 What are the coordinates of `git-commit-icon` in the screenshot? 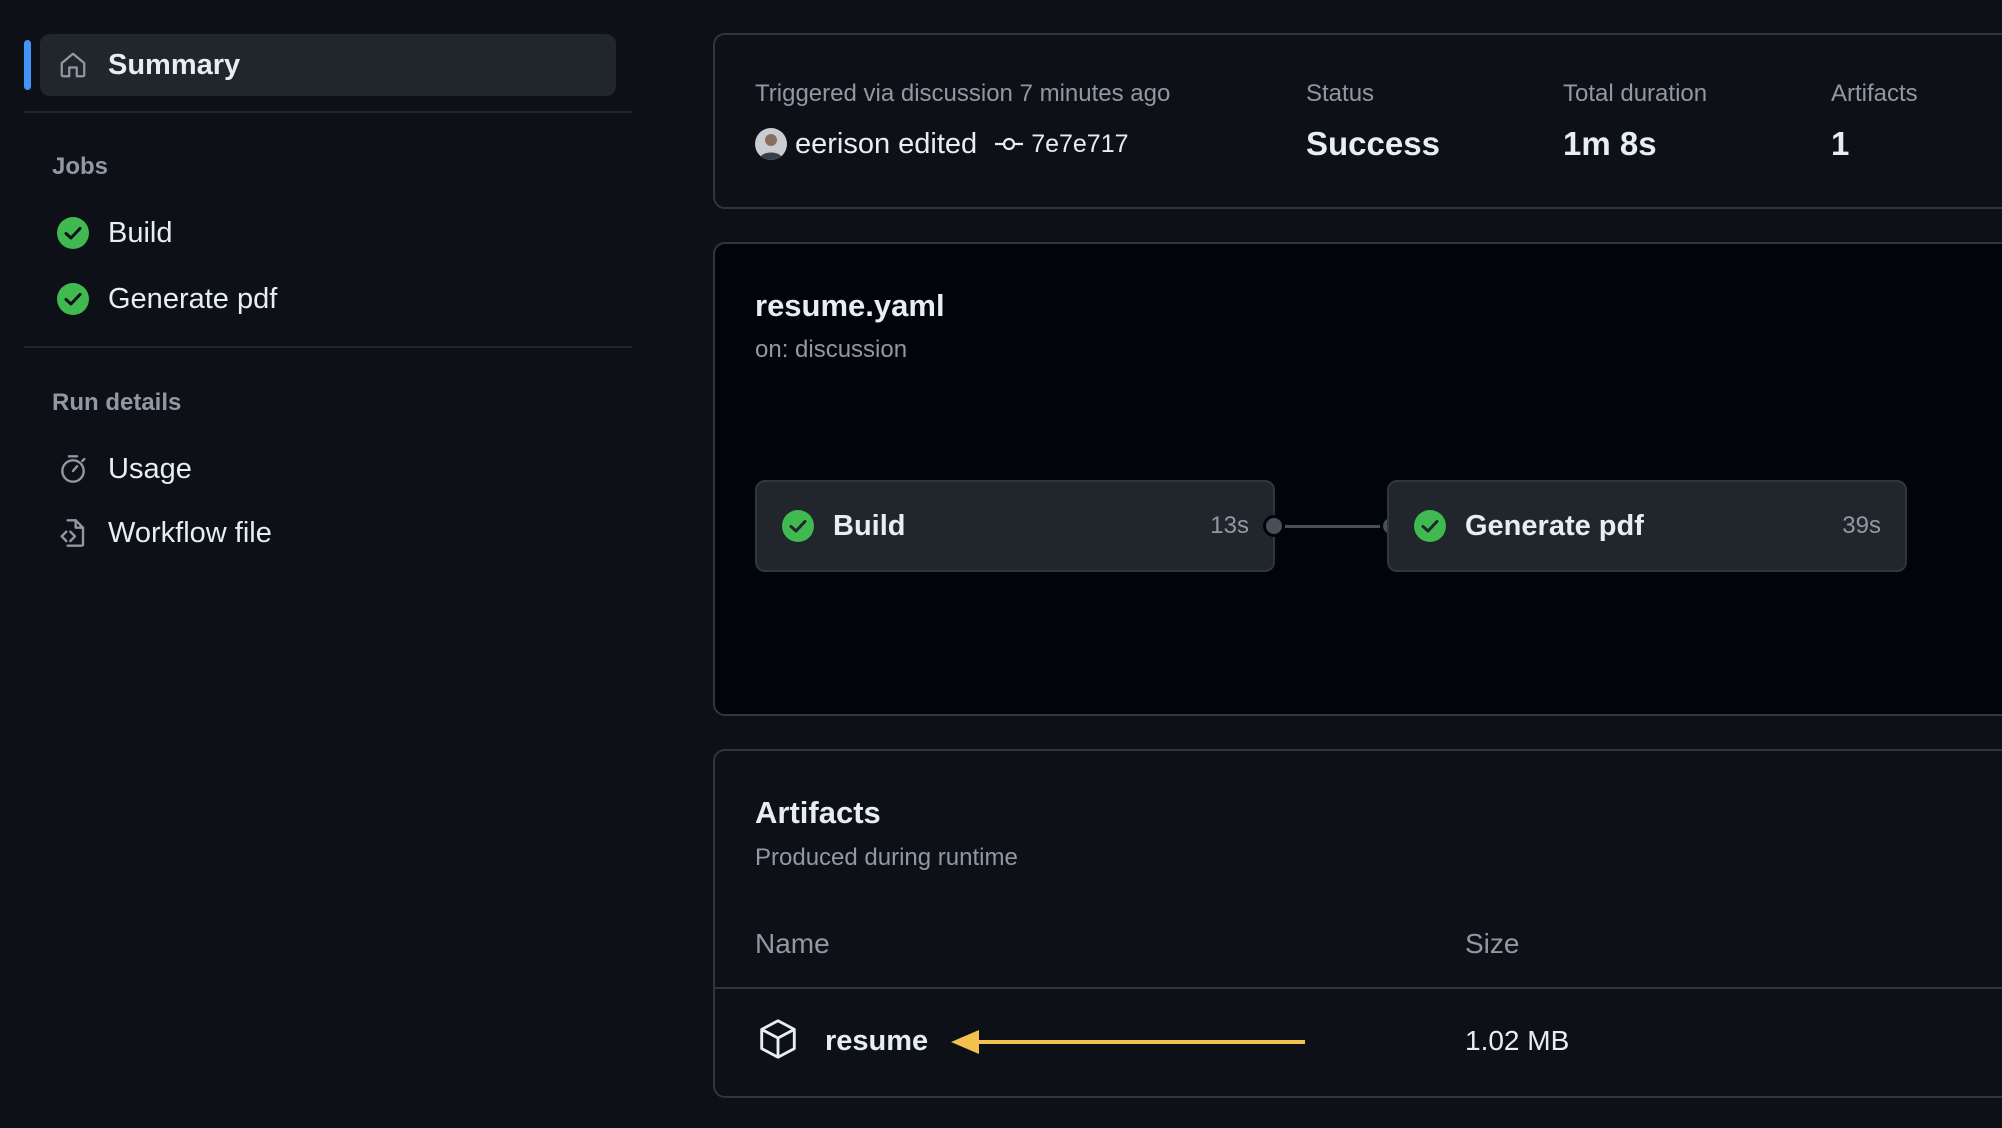 It's located at (1009, 144).